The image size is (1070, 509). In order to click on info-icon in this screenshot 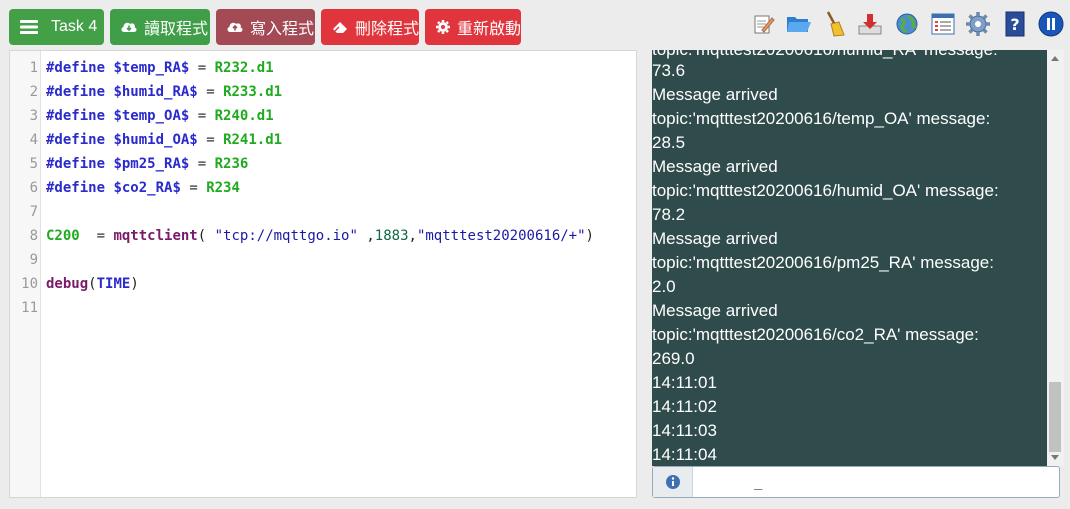, I will do `click(672, 482)`.